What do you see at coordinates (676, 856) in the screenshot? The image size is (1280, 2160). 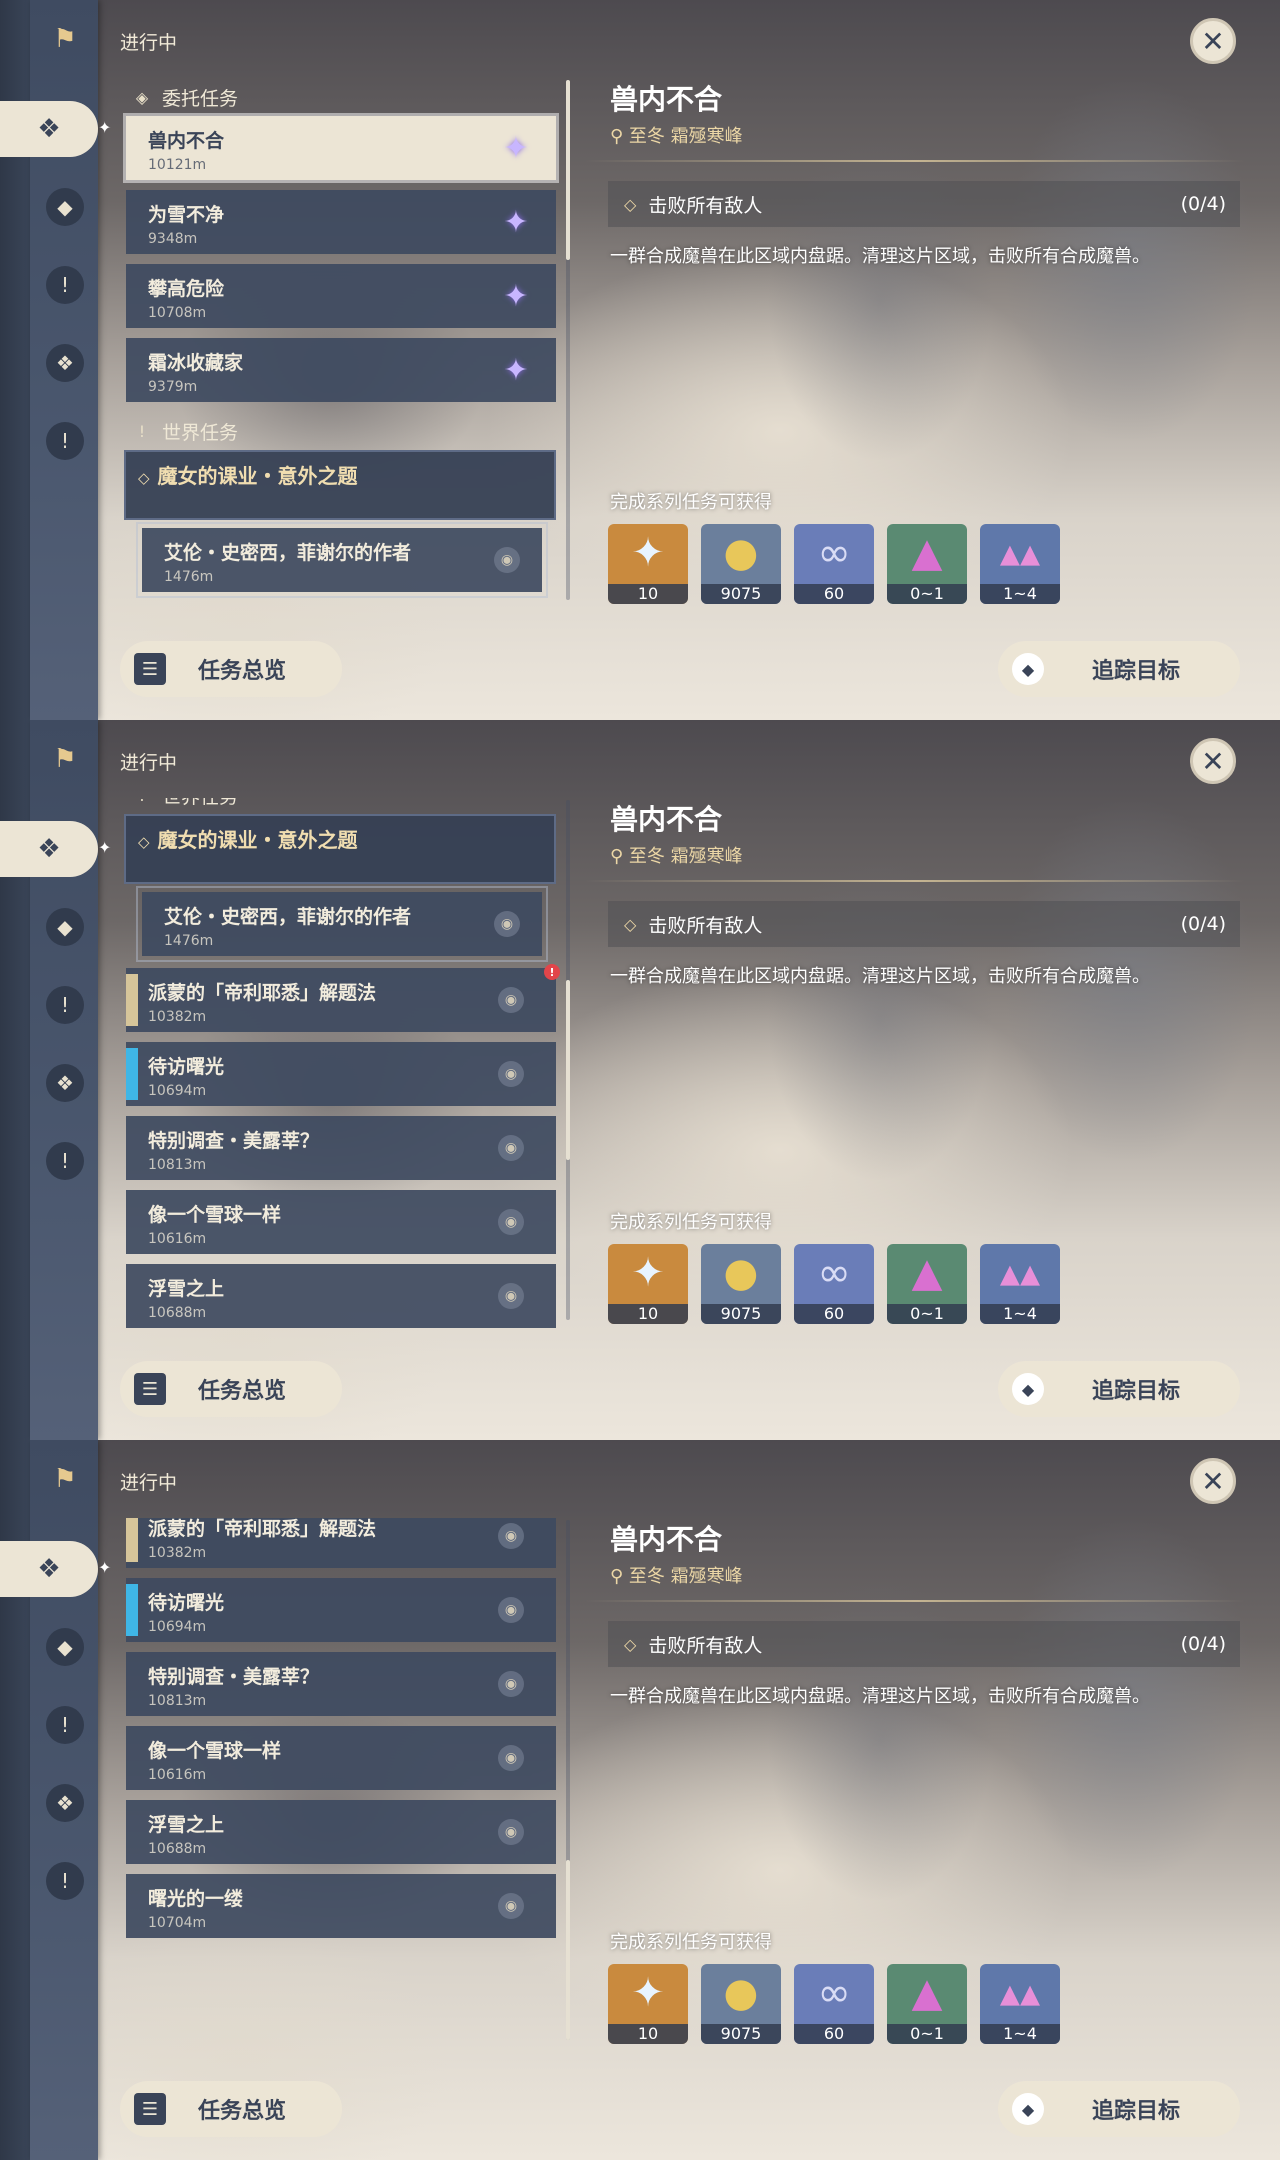 I see `detail-location: ⚲ 至冬 霜殛寒峰` at bounding box center [676, 856].